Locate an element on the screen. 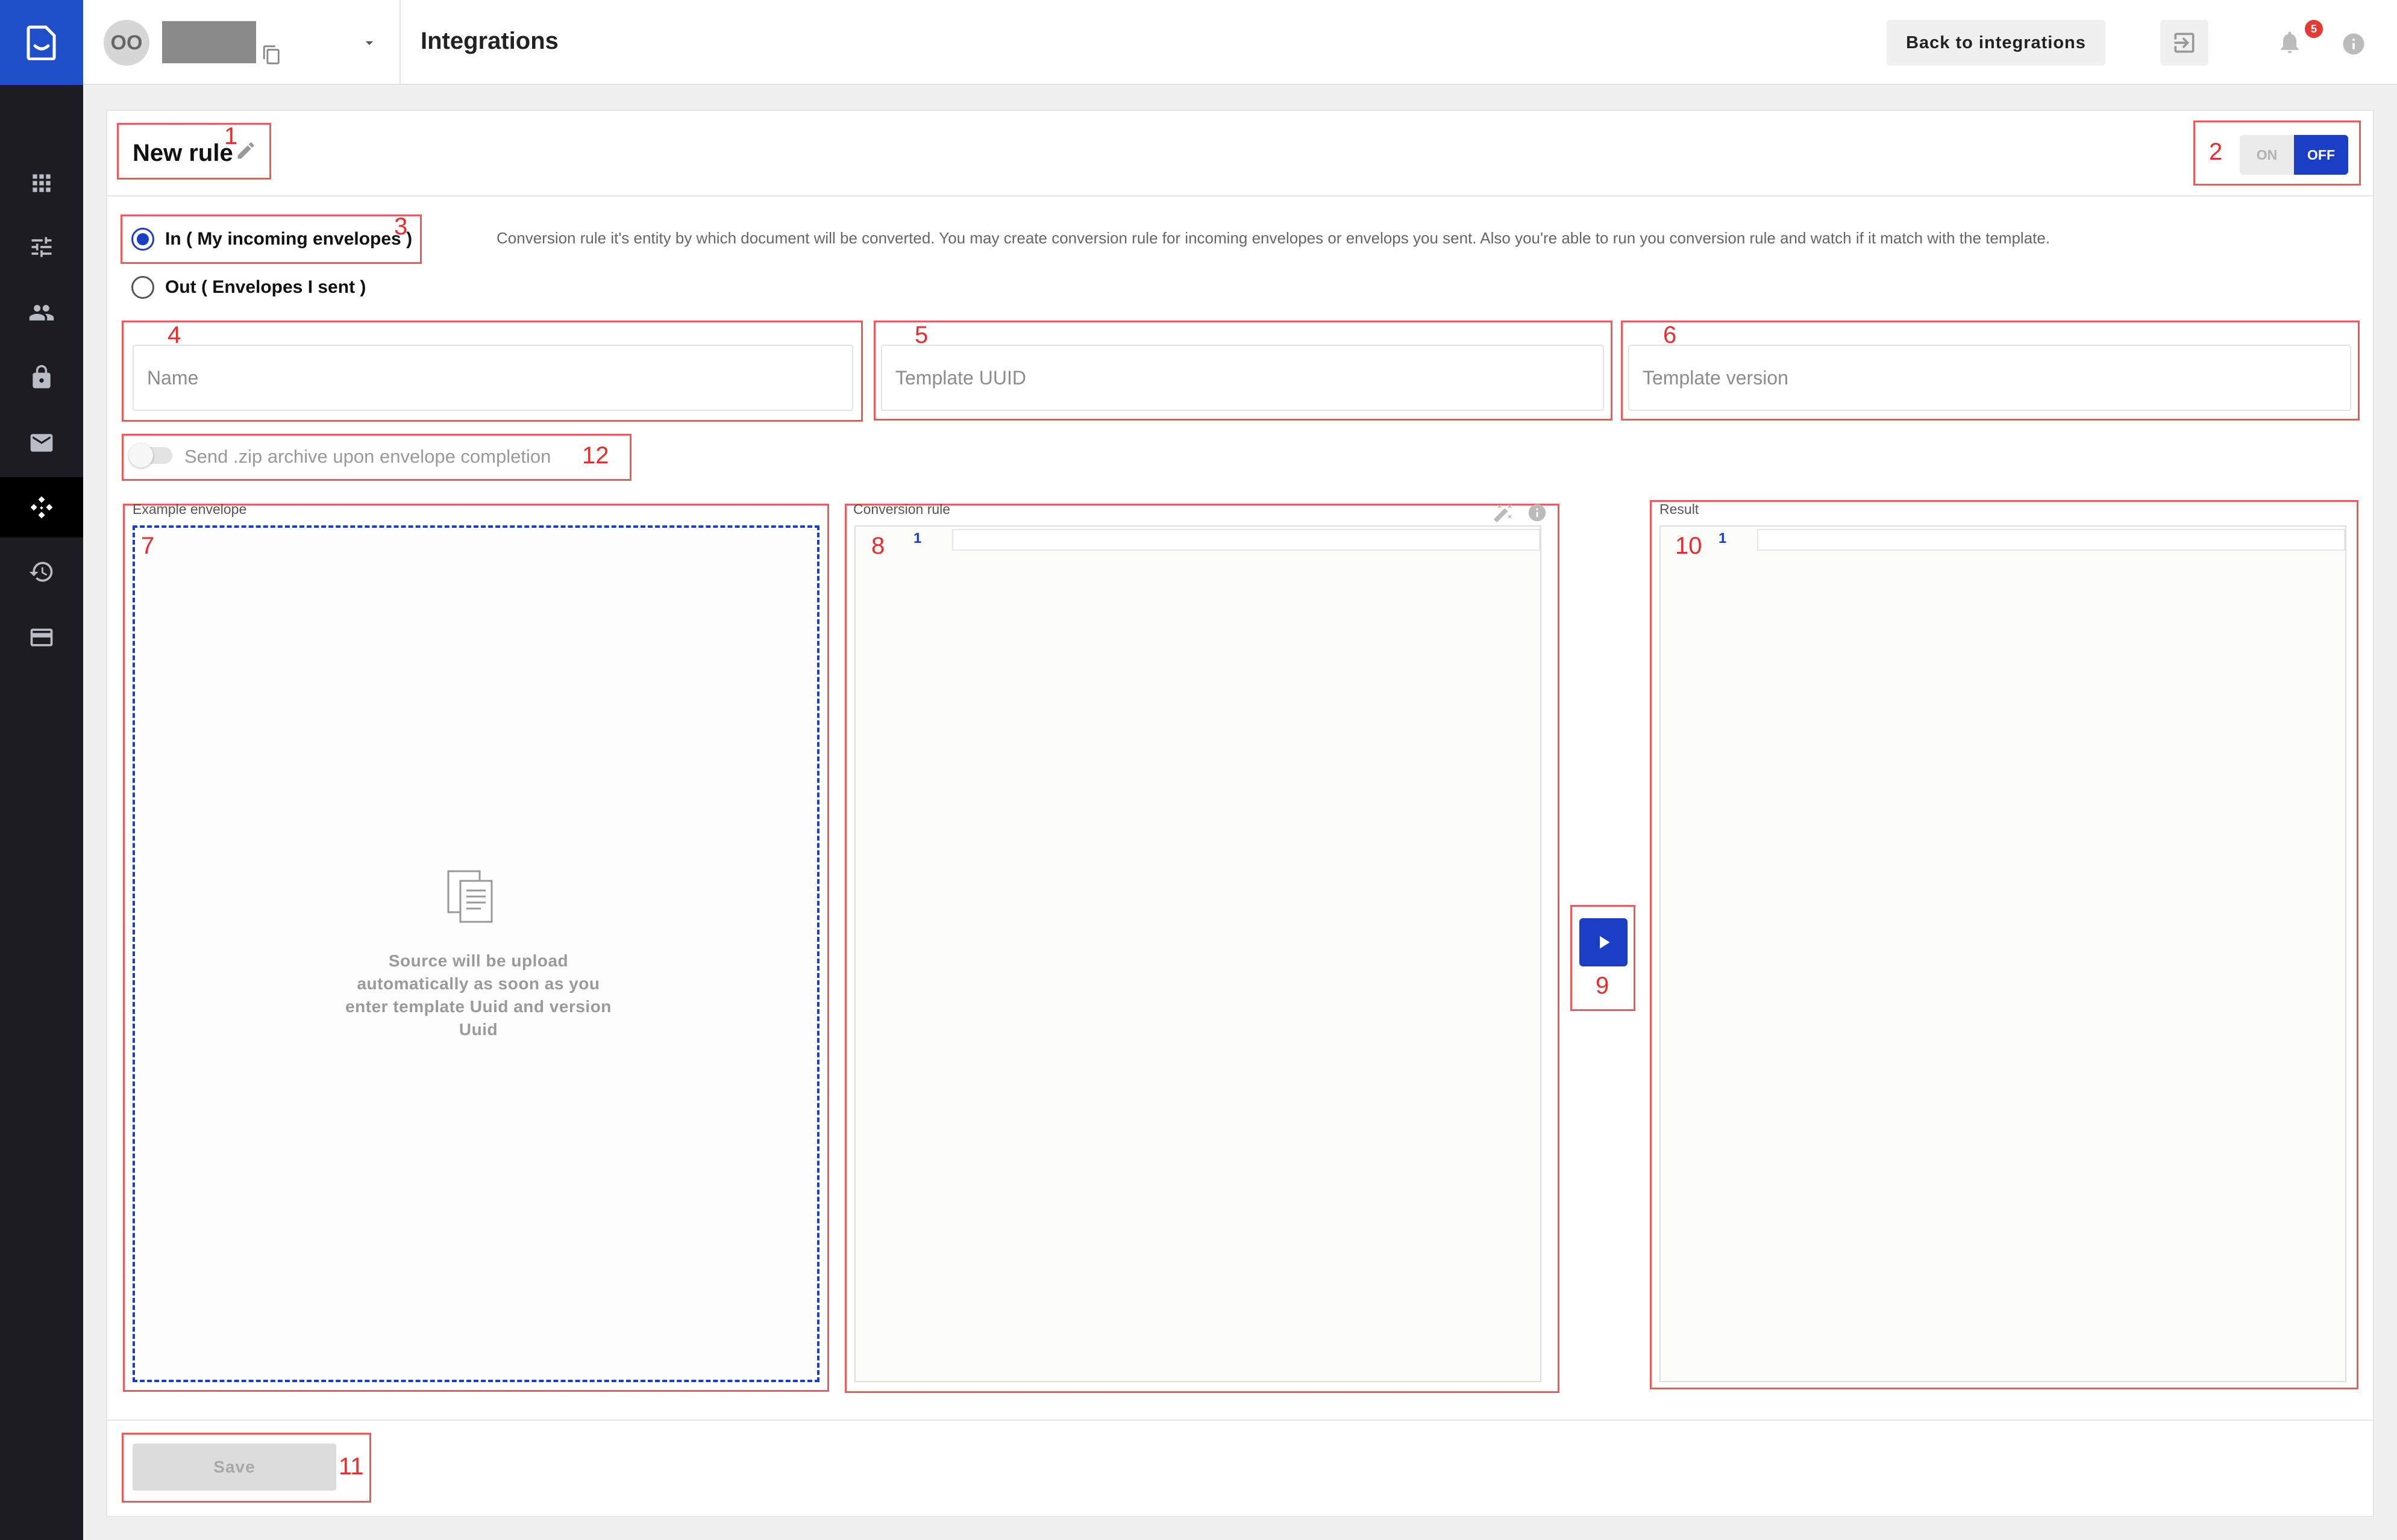  radio-in is located at coordinates (142, 239).